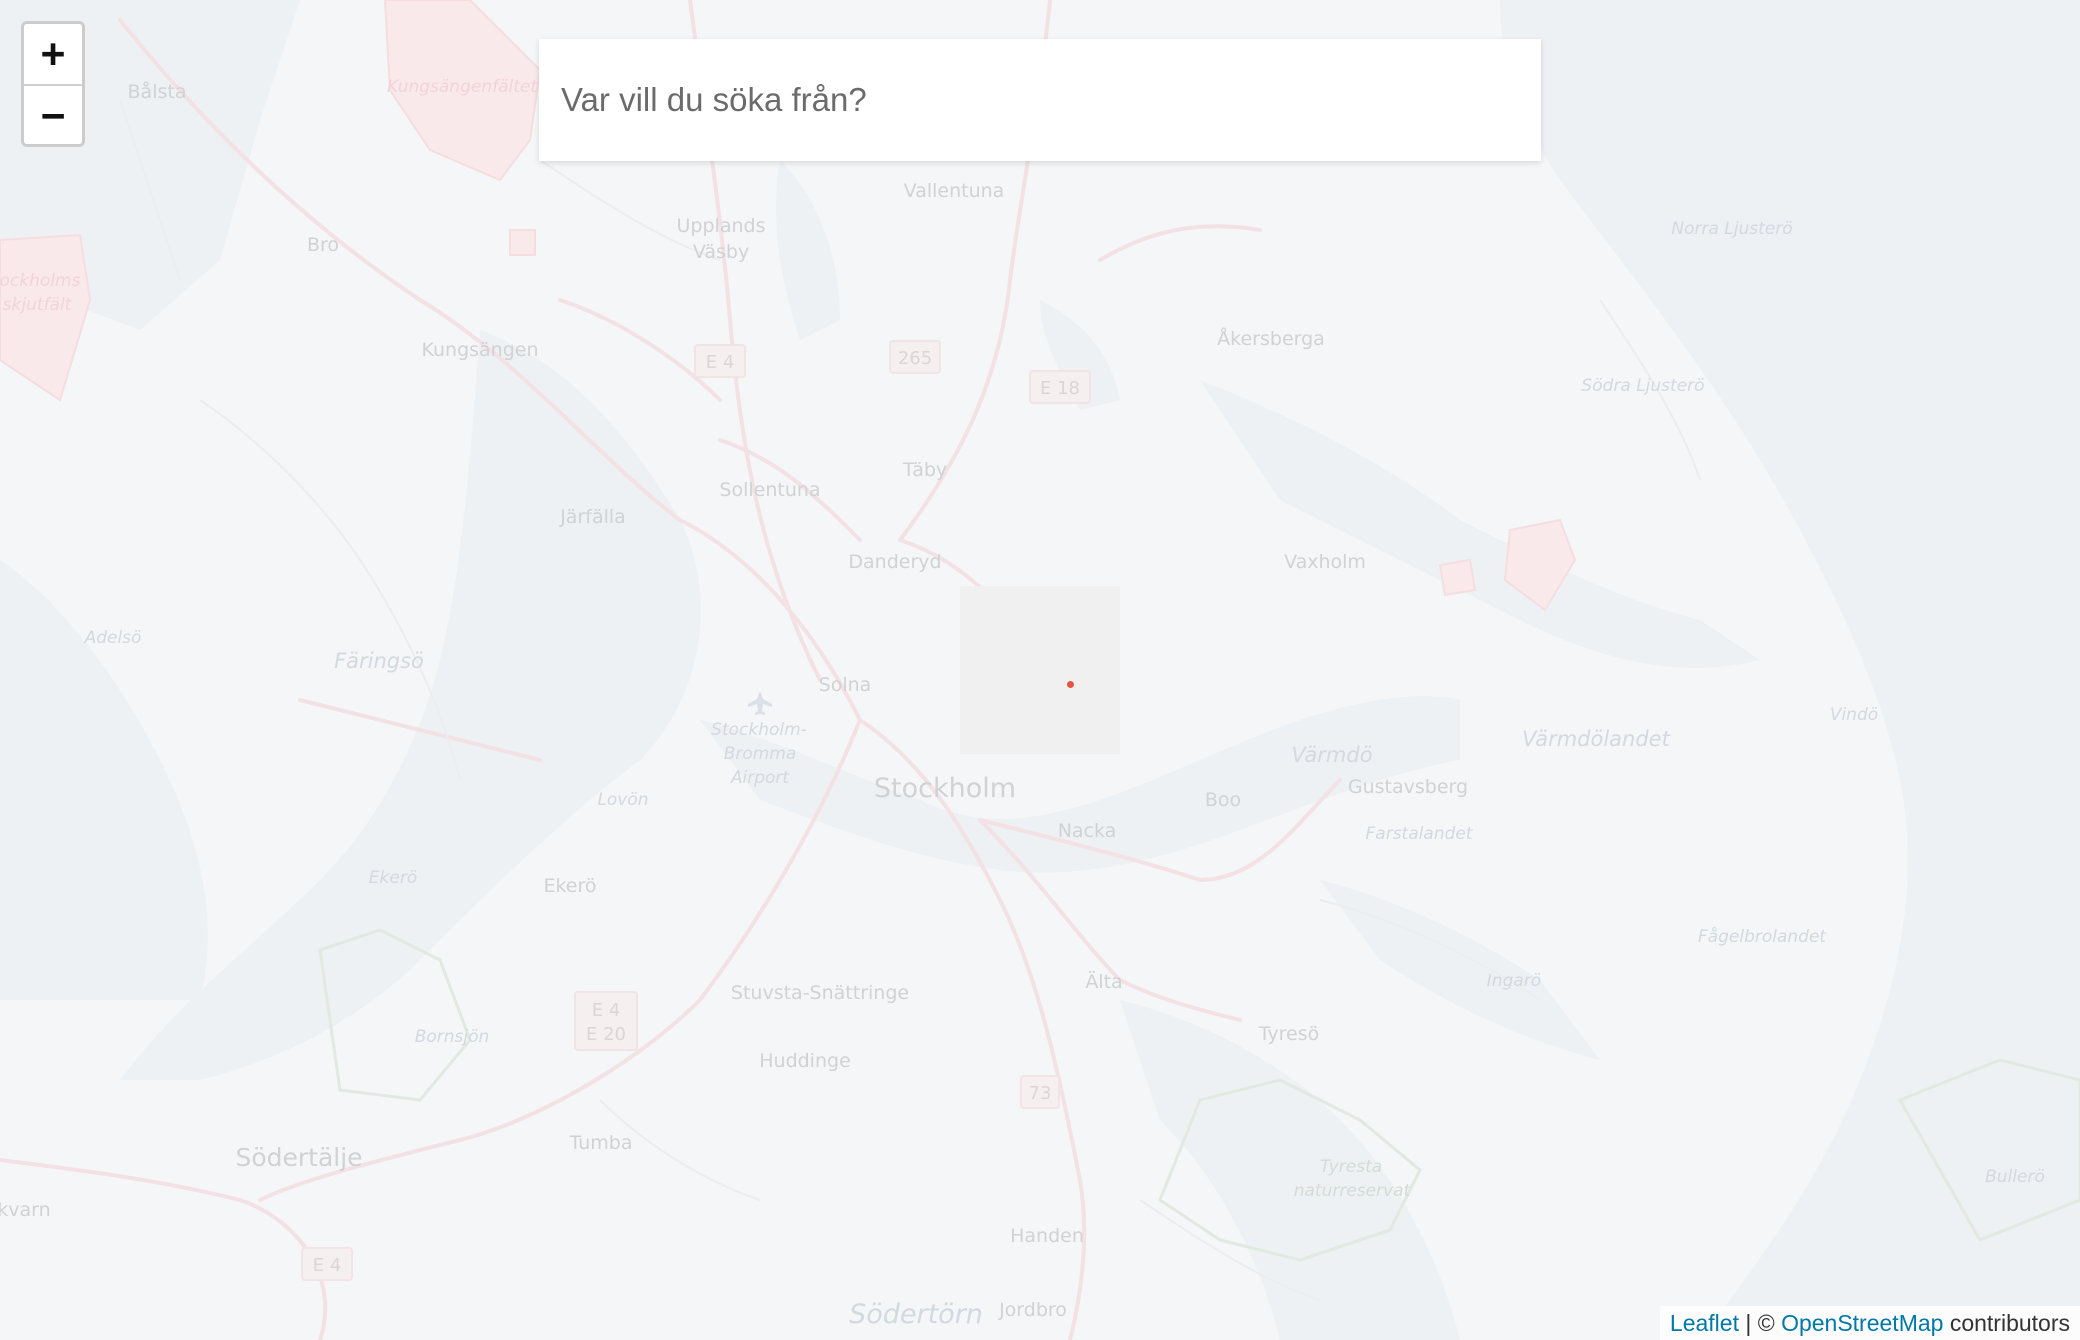 Image resolution: width=2080 pixels, height=1340 pixels. I want to click on svg-text: 265, so click(915, 358).